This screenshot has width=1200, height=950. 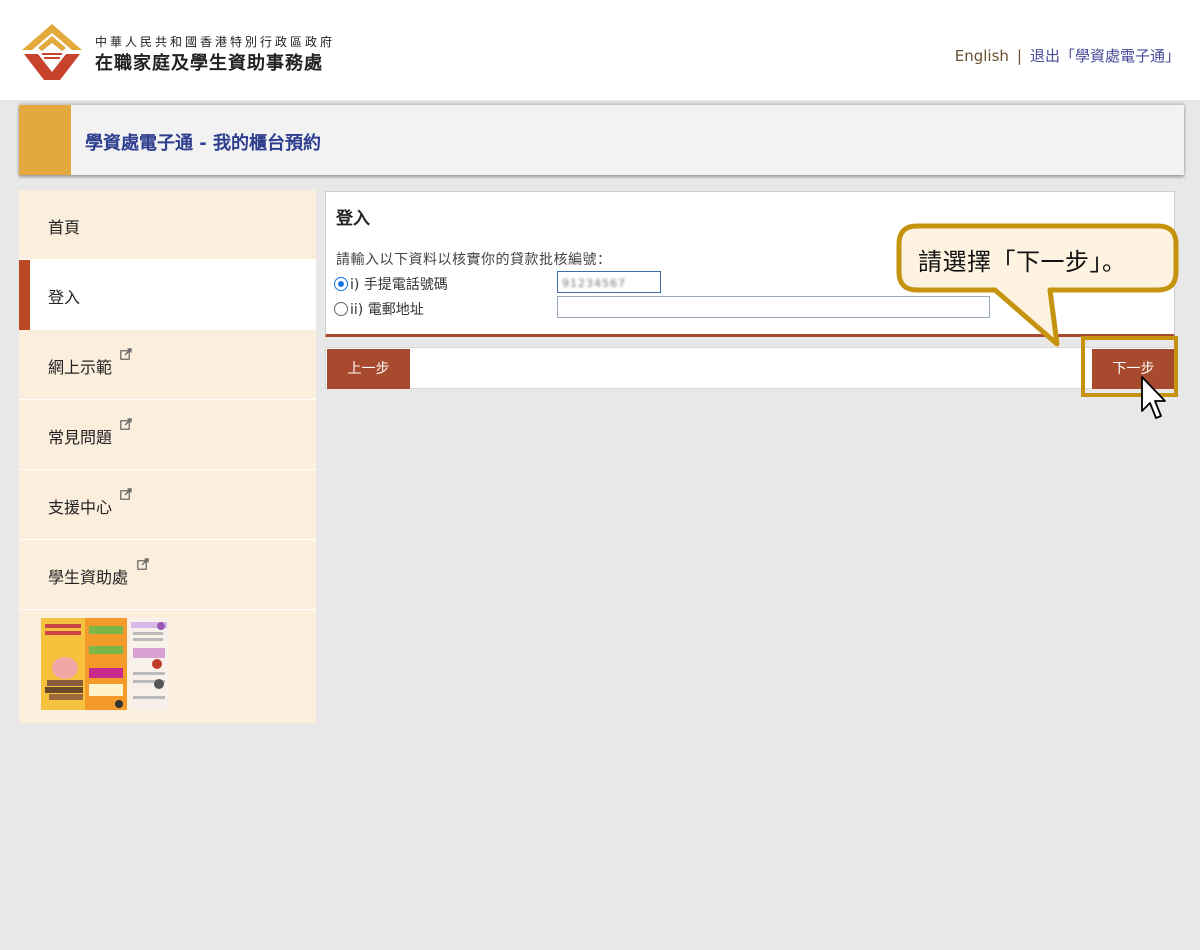 What do you see at coordinates (203, 143) in the screenshot?
I see `page-title: 學資處電子通 - 我的櫃台預約` at bounding box center [203, 143].